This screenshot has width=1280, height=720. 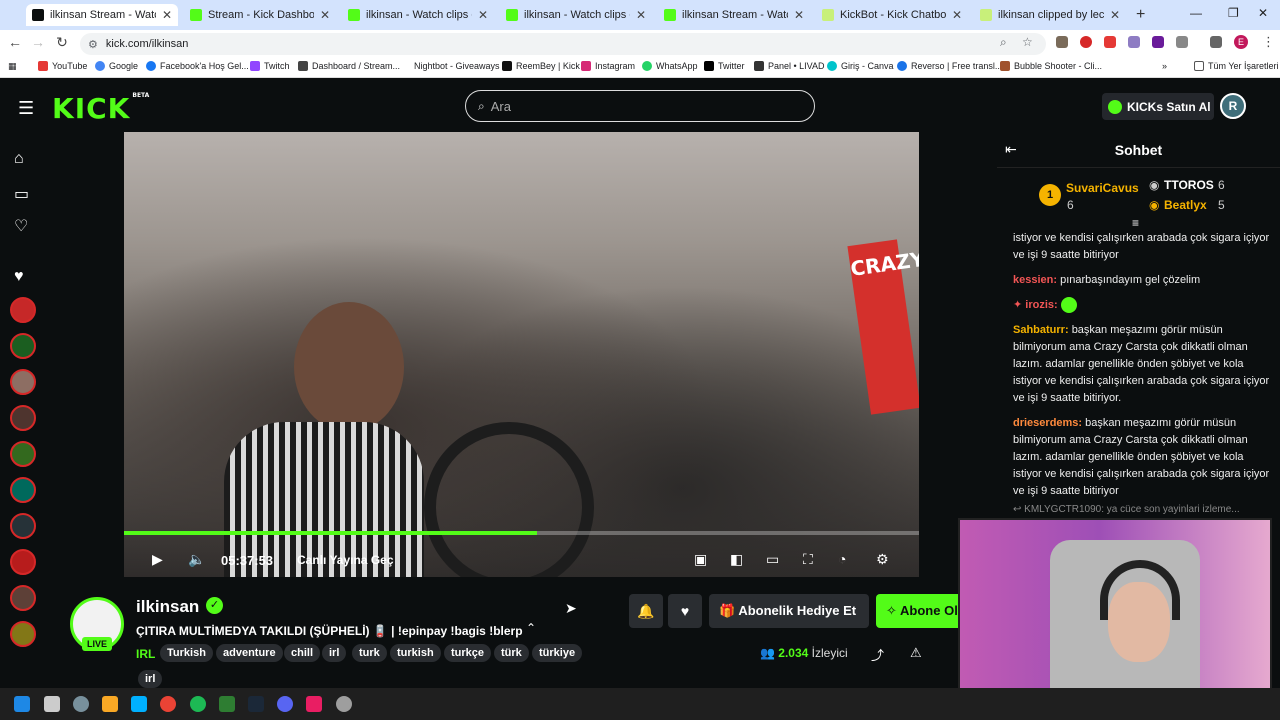 I want to click on site-info-icon: ⚙, so click(x=93, y=44).